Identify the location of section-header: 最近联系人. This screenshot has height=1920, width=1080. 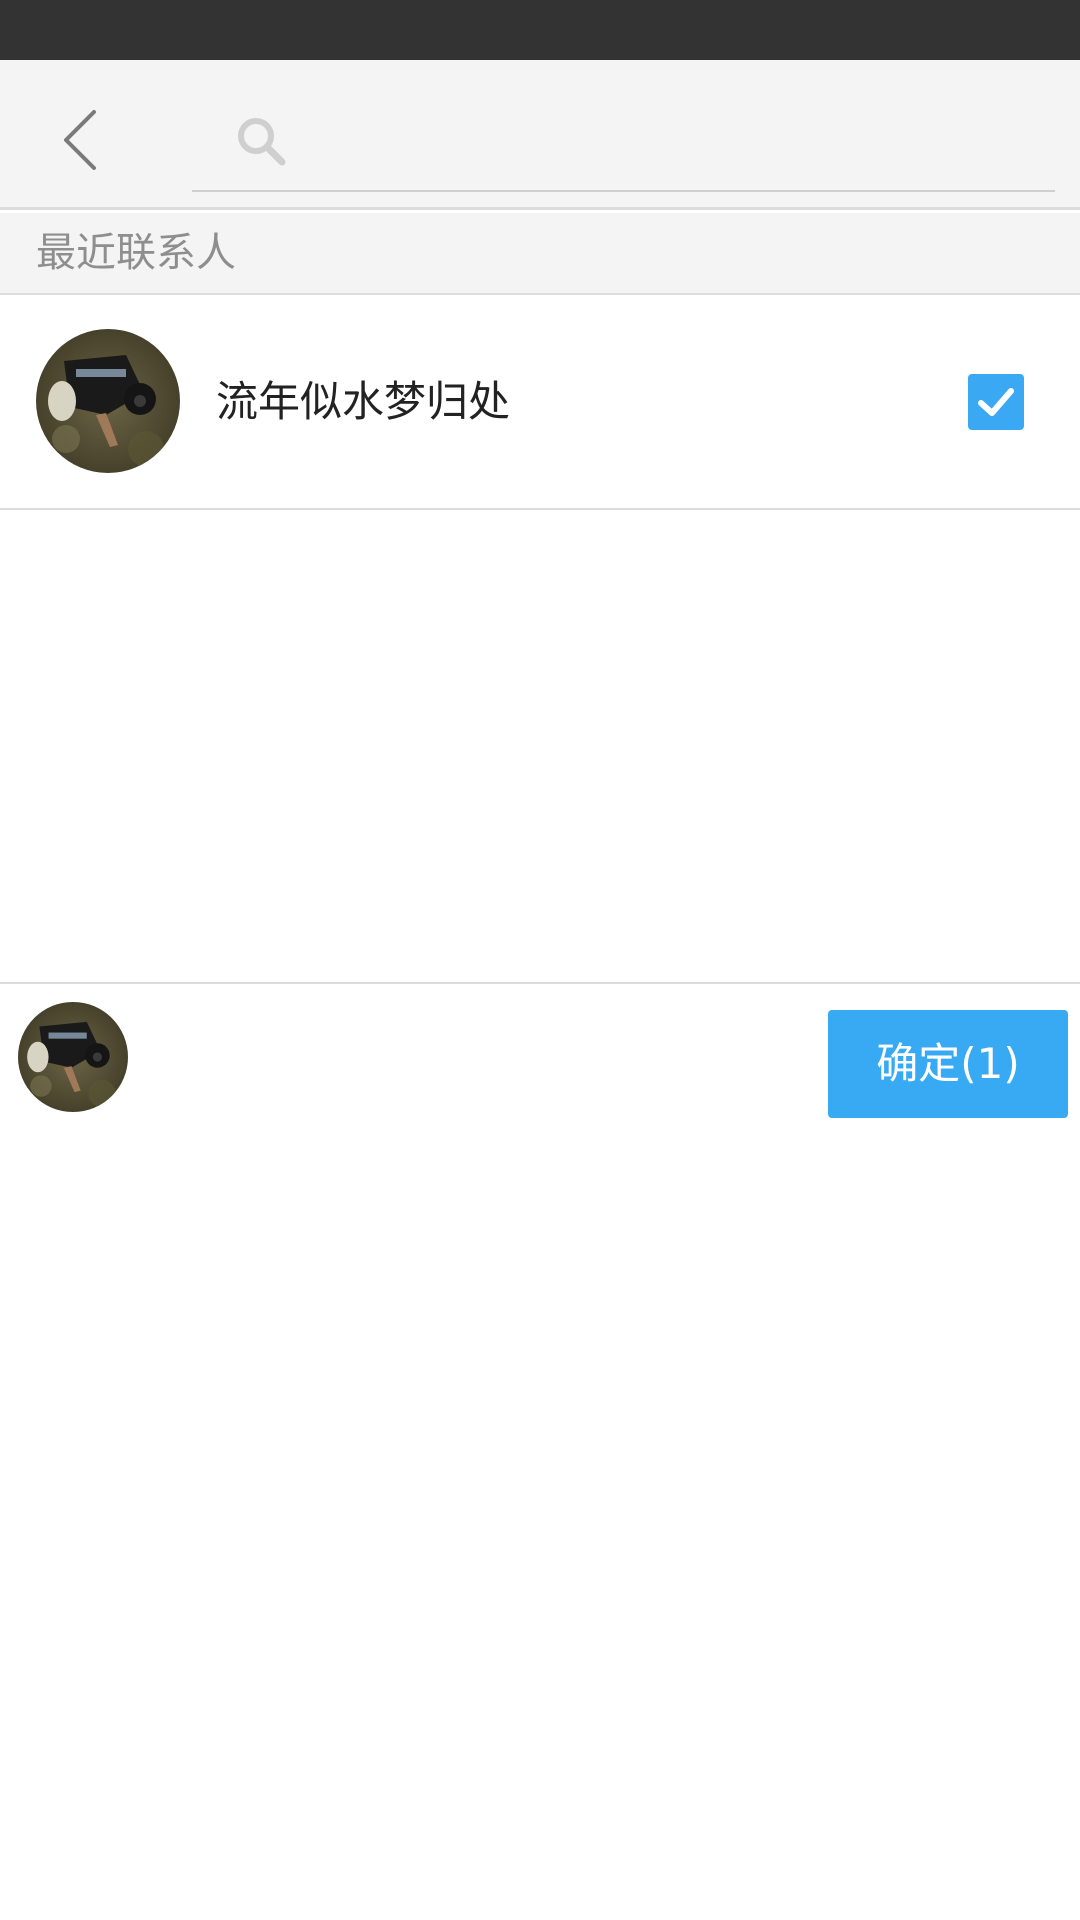
(540, 254).